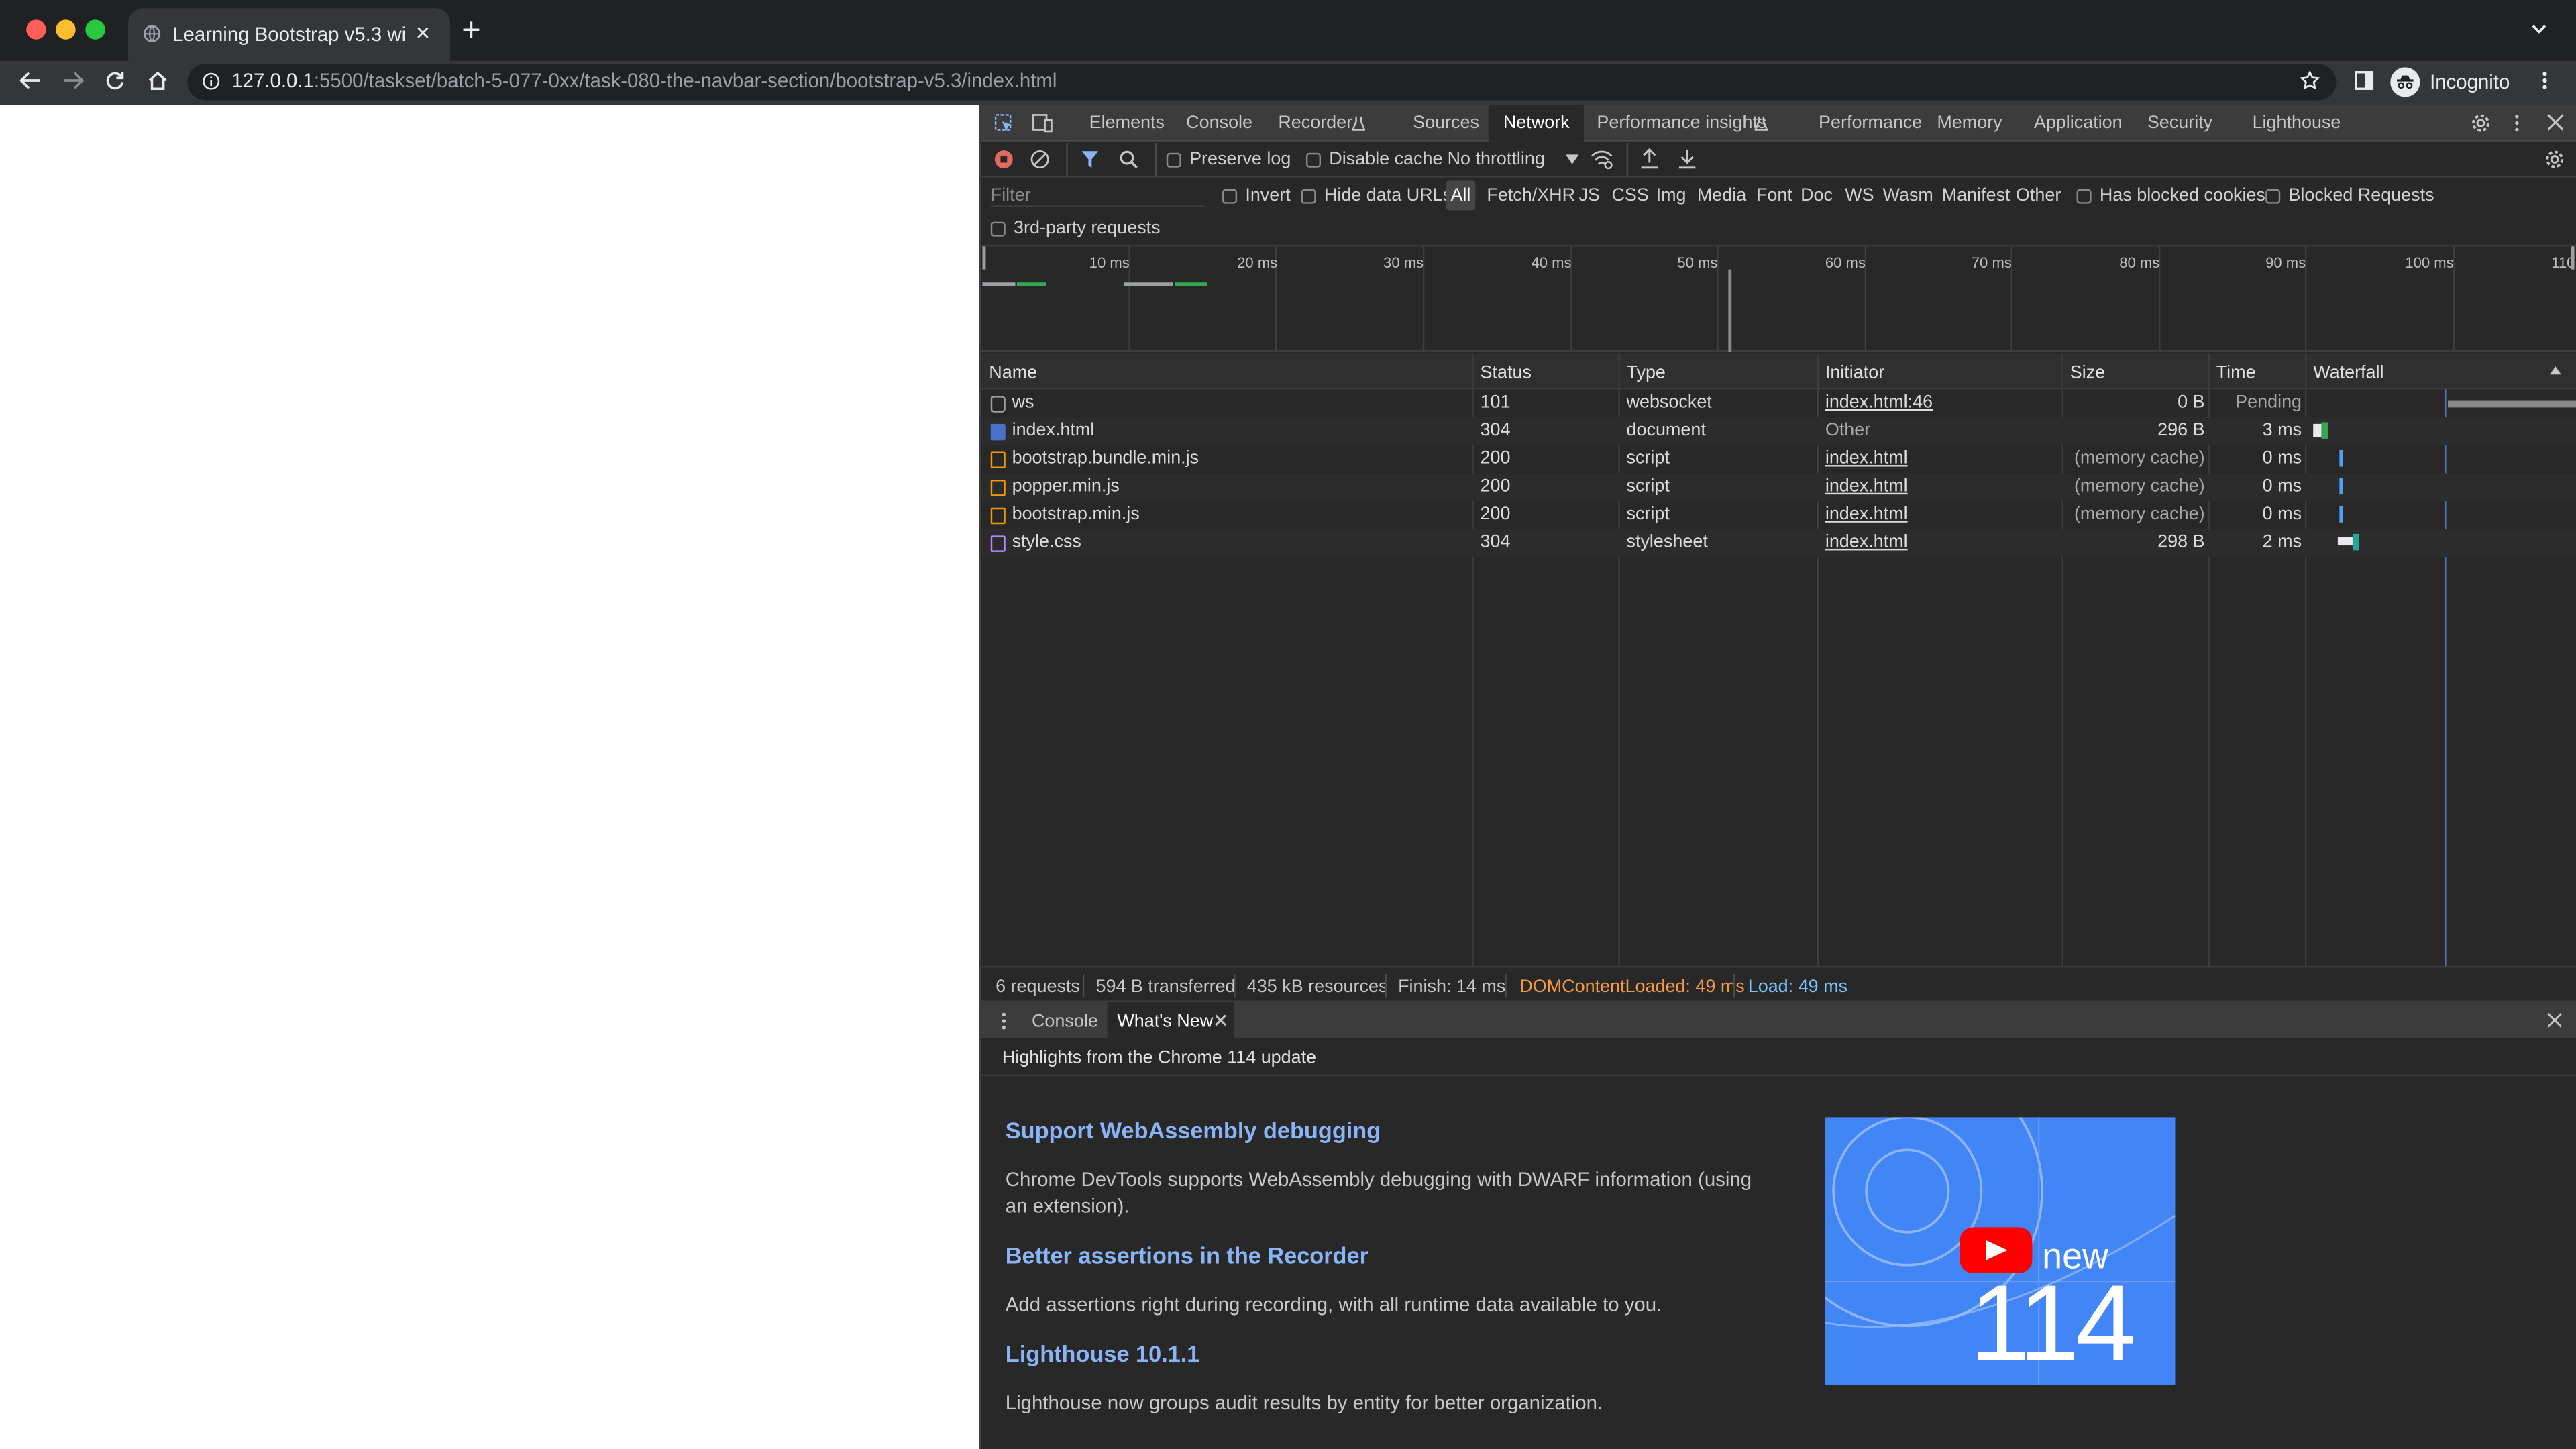 The height and width of the screenshot is (1449, 2576). I want to click on column-time: Time, so click(2236, 372).